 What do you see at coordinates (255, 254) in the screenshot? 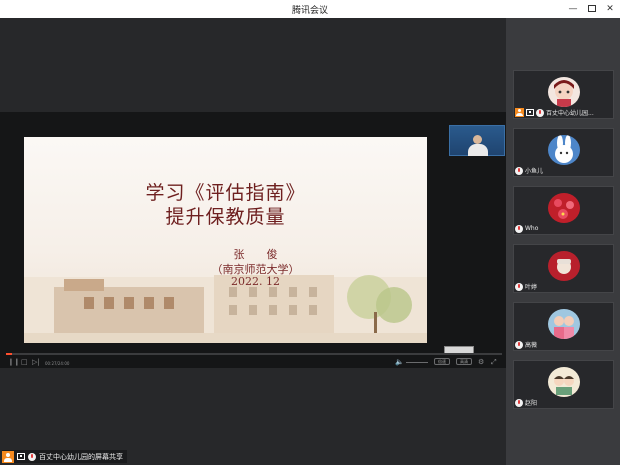
I see `slide-author: 张 俊` at bounding box center [255, 254].